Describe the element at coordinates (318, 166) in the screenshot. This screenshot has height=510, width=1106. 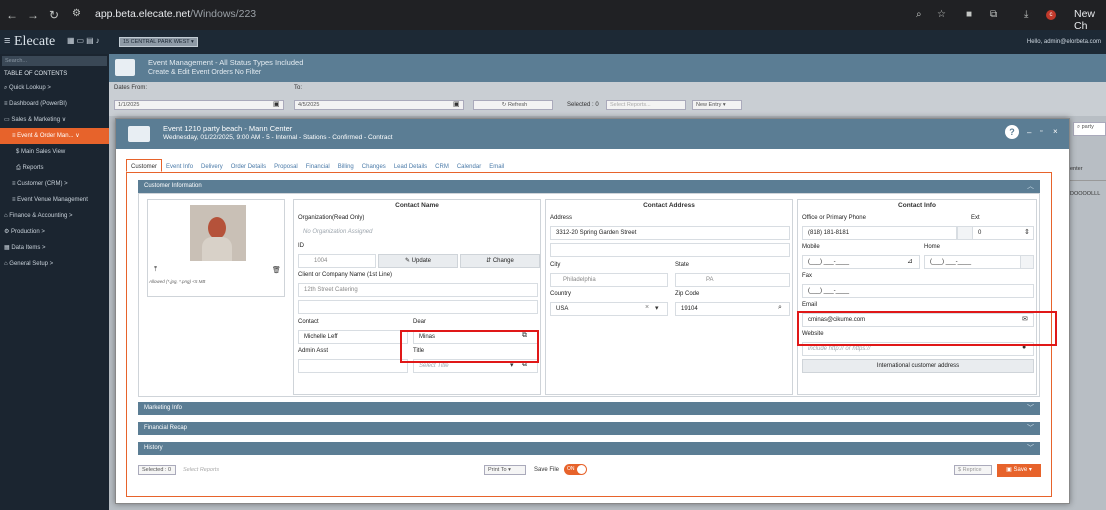
I see `tab-financial: Financial` at that location.